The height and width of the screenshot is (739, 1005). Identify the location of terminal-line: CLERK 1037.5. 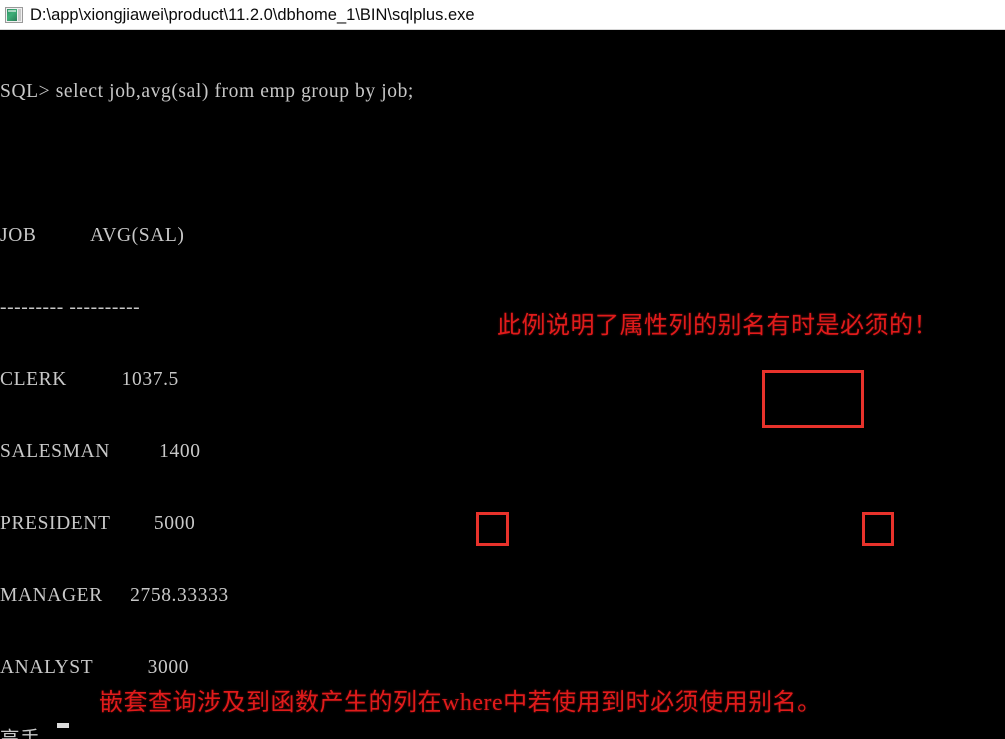
(89, 379).